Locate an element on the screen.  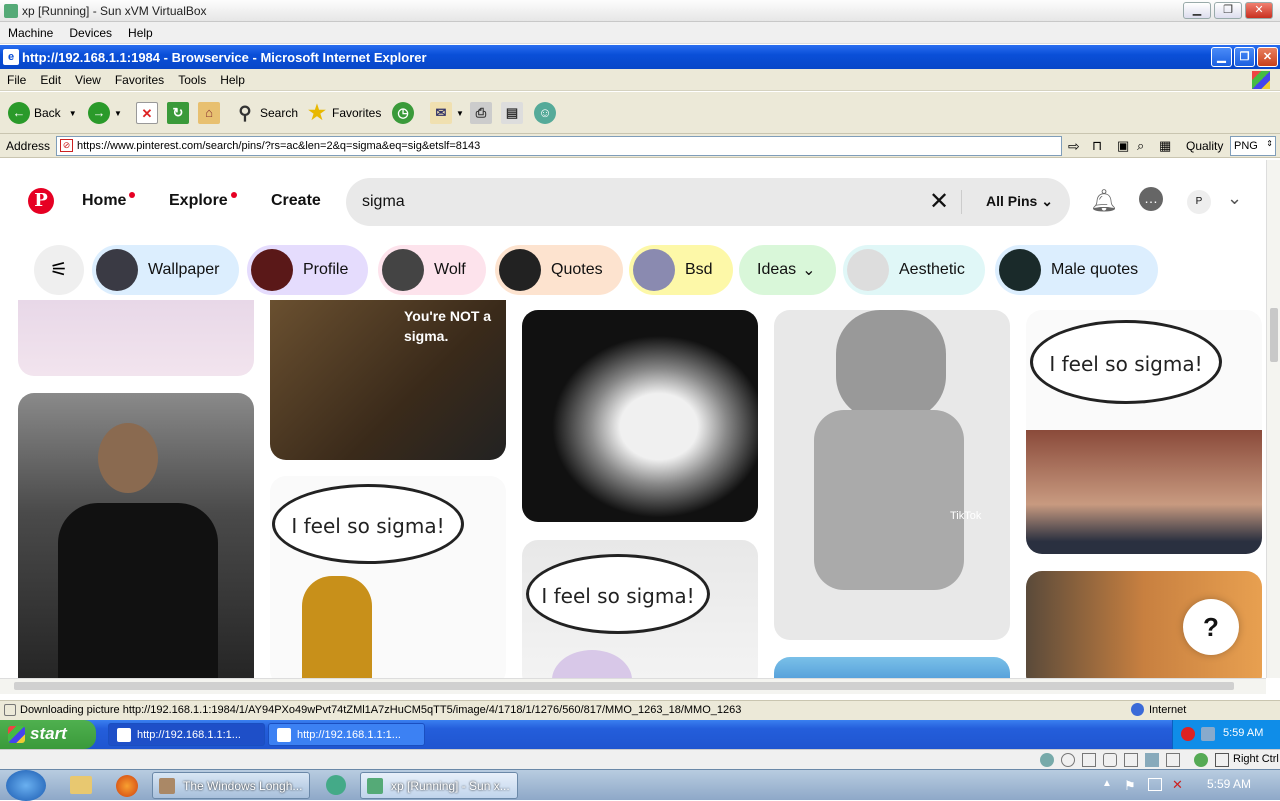
nav-home: Home is located at coordinates (109, 201).